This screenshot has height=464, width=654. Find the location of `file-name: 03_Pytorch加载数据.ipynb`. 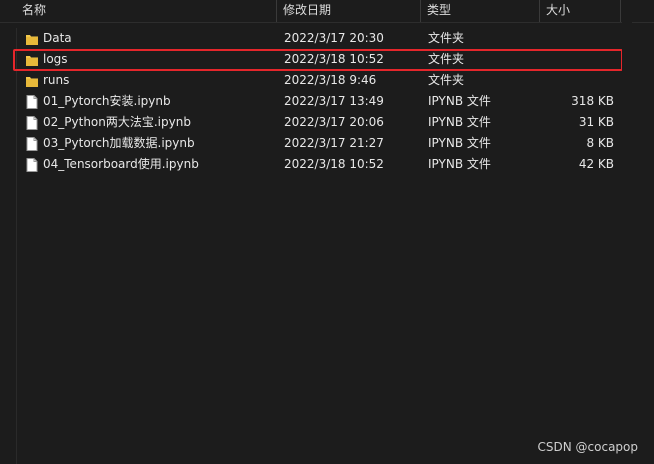

file-name: 03_Pytorch加载数据.ipynb is located at coordinates (119, 143).